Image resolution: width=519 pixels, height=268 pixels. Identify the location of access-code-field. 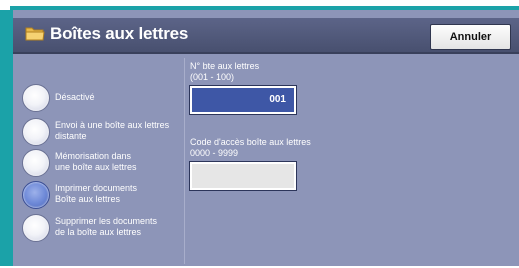
(243, 176).